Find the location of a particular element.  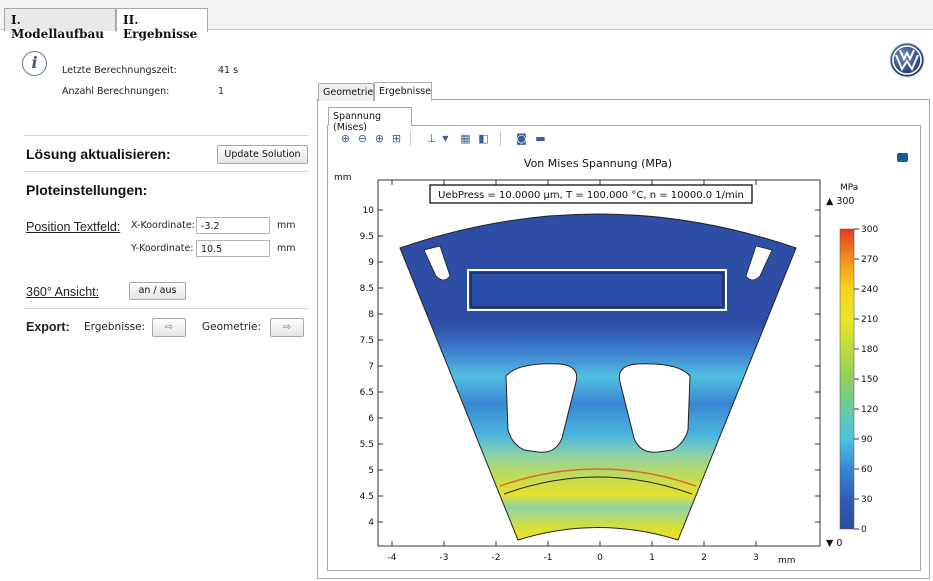

colorbar-tick-label: 180 is located at coordinates (869, 350).